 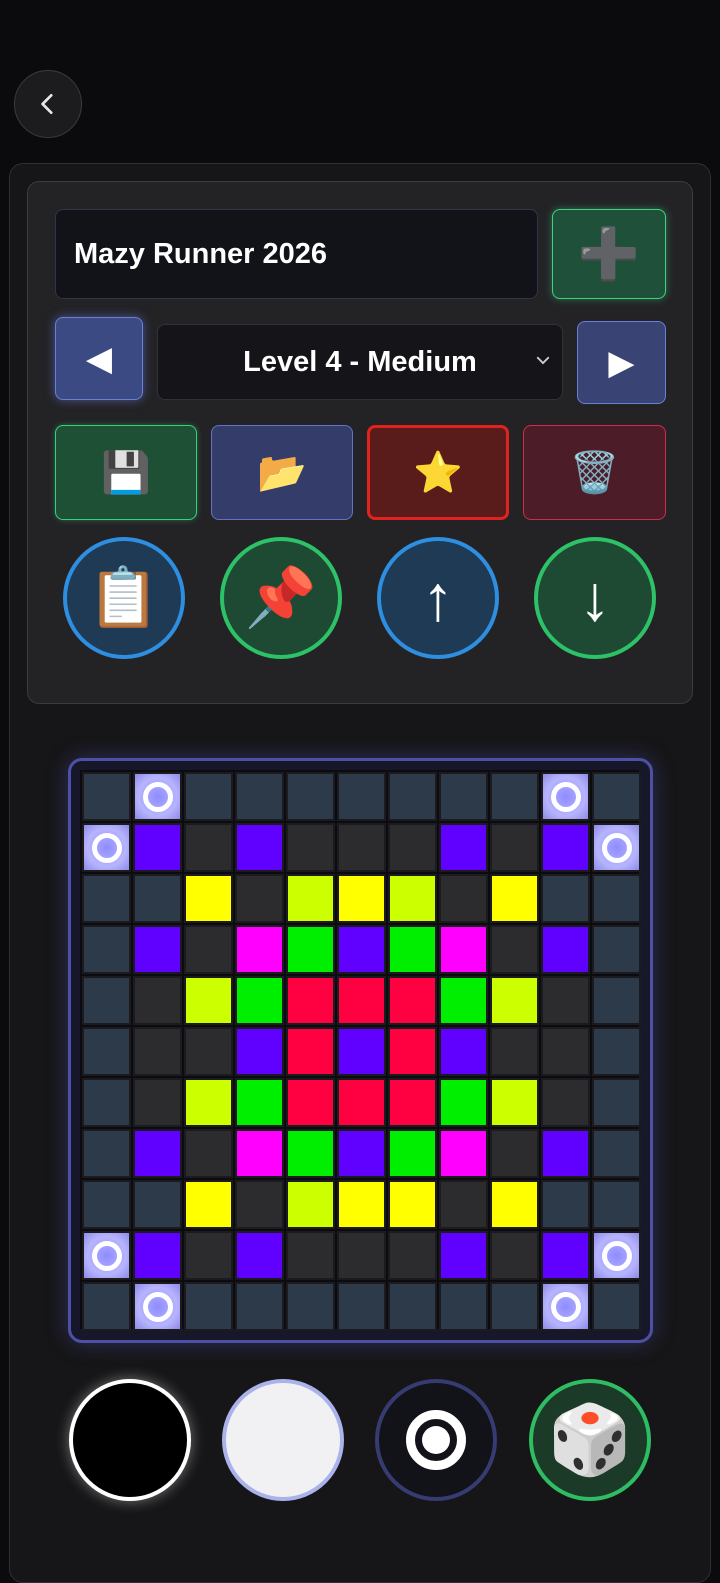 What do you see at coordinates (360, 362) in the screenshot?
I see `level-select: Level 4 - Medium` at bounding box center [360, 362].